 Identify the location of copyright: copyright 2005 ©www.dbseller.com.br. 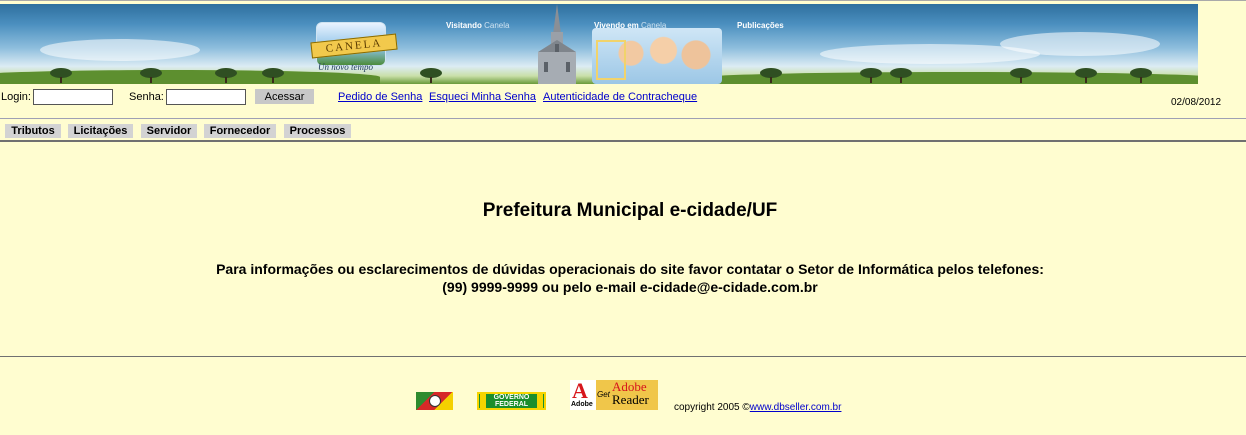
(757, 407).